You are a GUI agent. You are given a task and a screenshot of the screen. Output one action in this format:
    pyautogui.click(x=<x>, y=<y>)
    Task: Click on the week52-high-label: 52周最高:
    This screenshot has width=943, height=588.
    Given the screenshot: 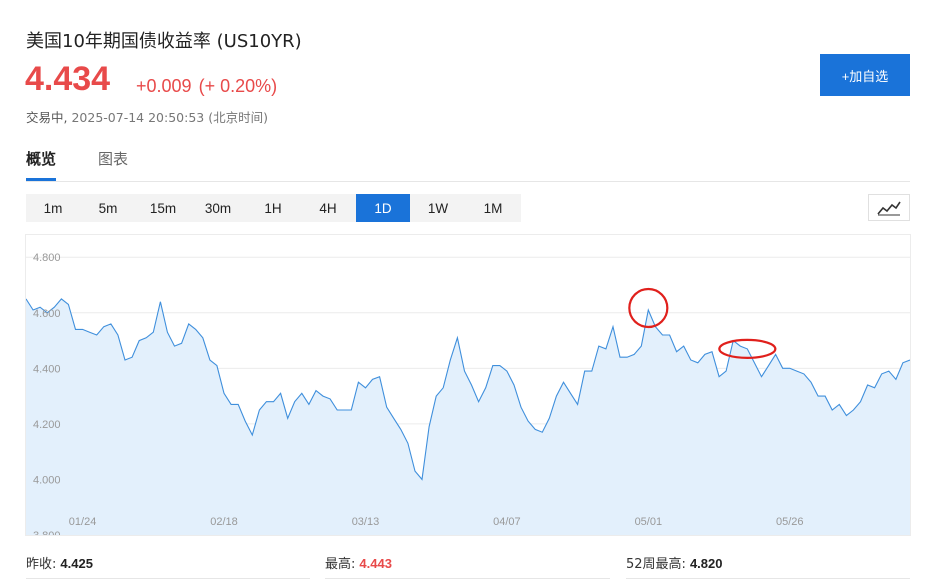 What is the action you would take?
    pyautogui.click(x=656, y=564)
    